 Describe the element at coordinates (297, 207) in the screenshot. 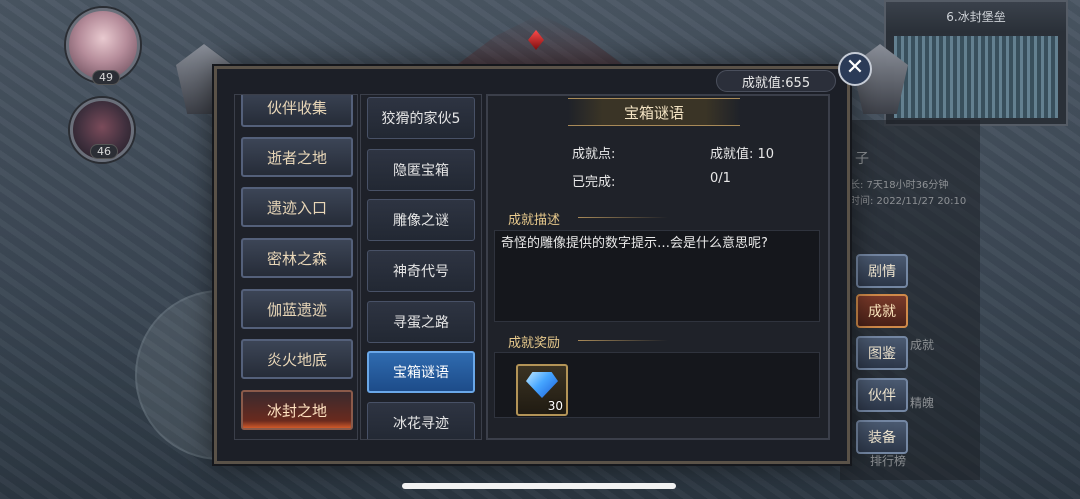

I see `category-ruins-entrance: 遗迹入口` at that location.